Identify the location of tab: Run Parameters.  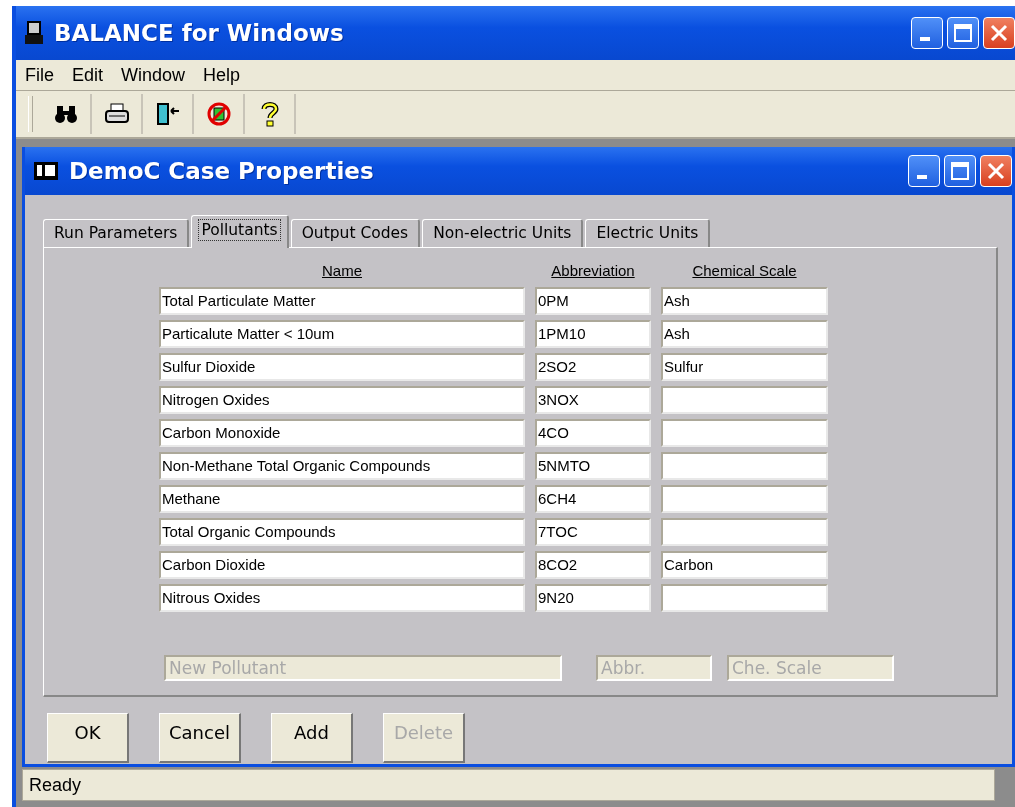
(116, 233).